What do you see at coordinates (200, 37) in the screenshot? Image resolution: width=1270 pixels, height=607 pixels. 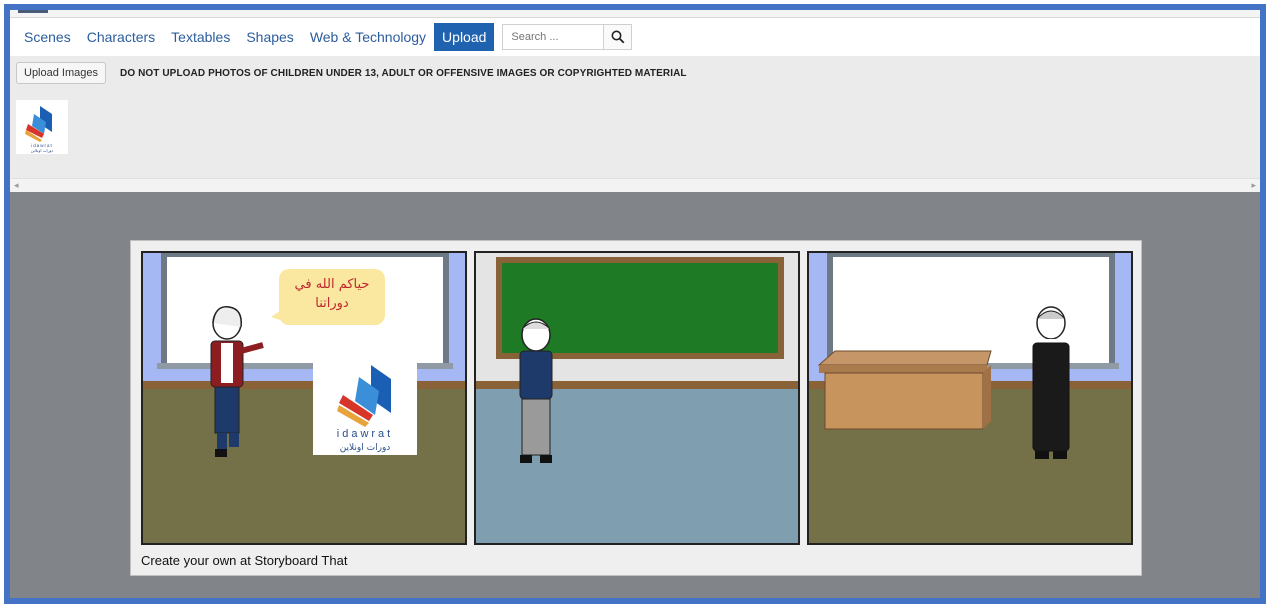 I see `tab-textables: Textables` at bounding box center [200, 37].